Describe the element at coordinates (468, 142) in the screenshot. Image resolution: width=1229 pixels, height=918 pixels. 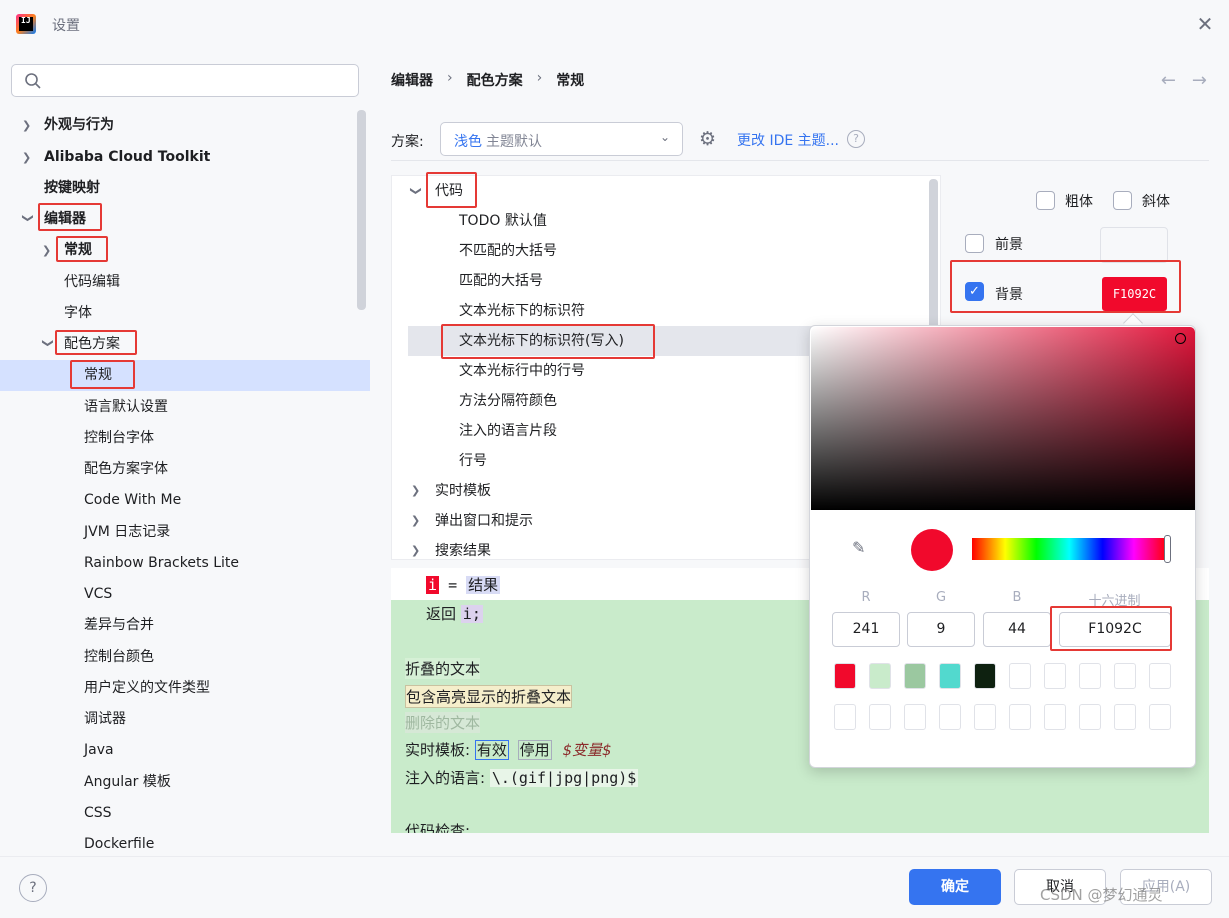
I see `scheme-value: 浅色` at that location.